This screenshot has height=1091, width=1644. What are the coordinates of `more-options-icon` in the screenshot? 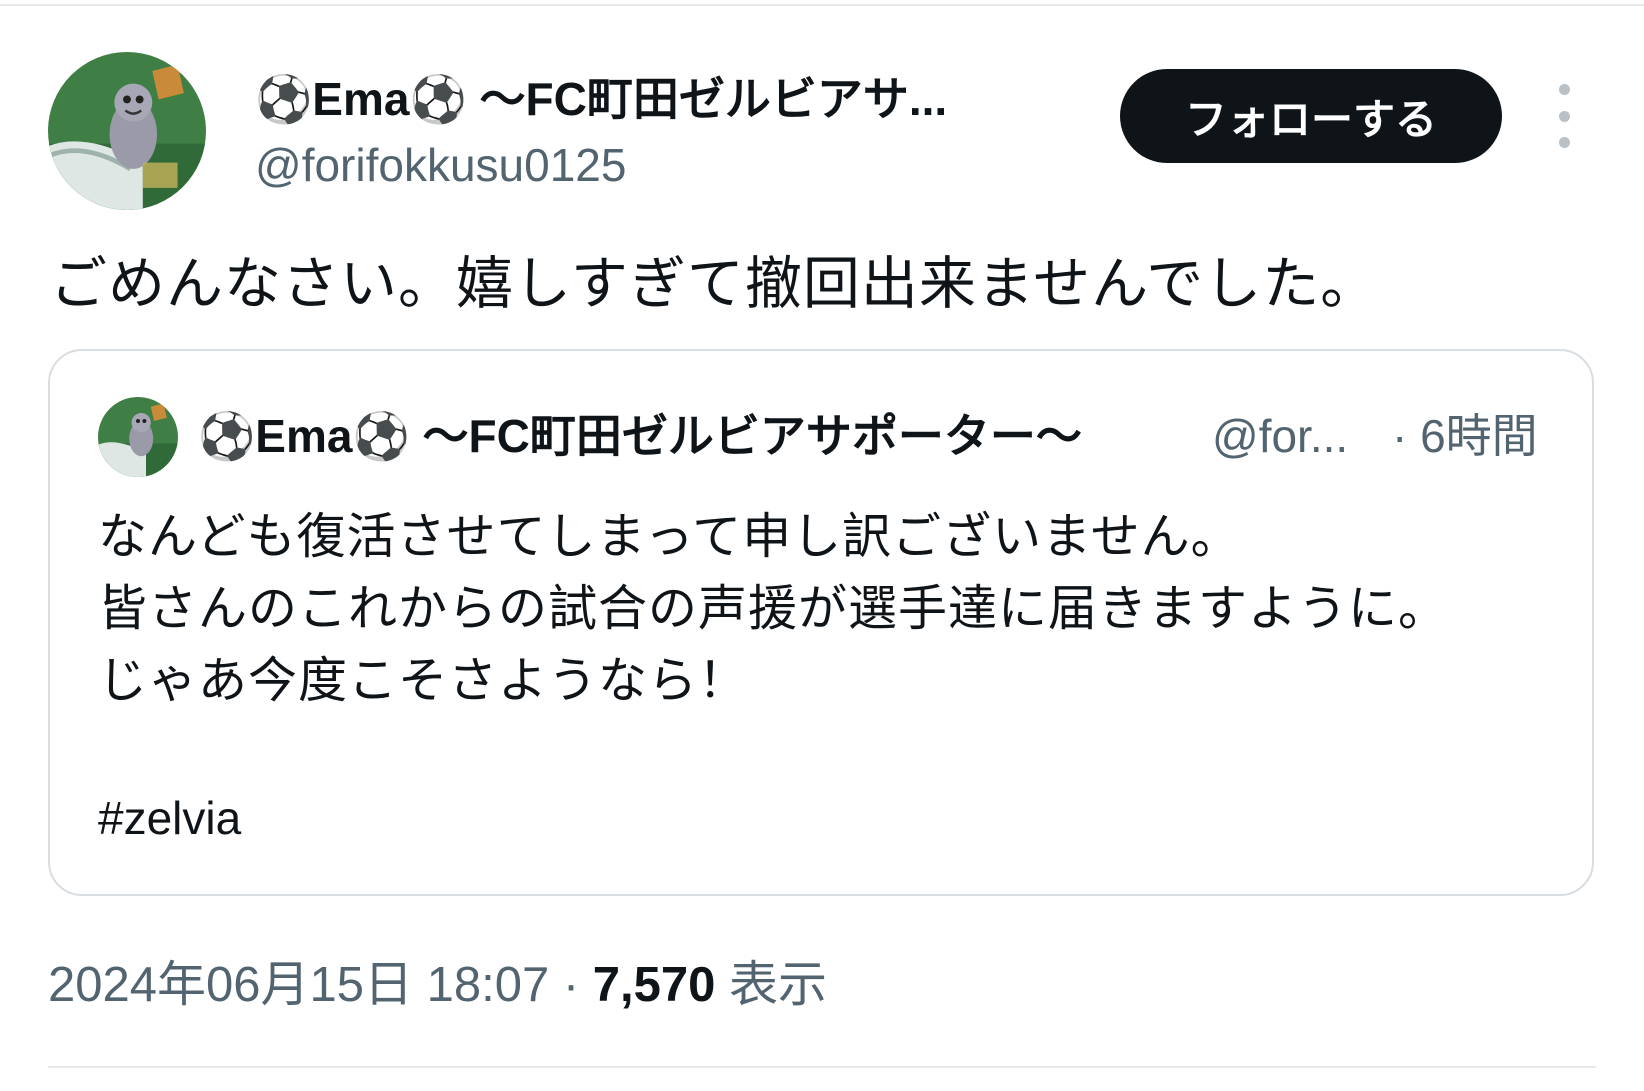 It's located at (1564, 116).